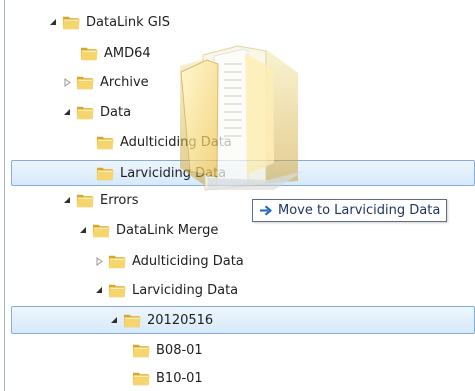  Describe the element at coordinates (180, 320) in the screenshot. I see `tree-item-label: 20120516` at that location.